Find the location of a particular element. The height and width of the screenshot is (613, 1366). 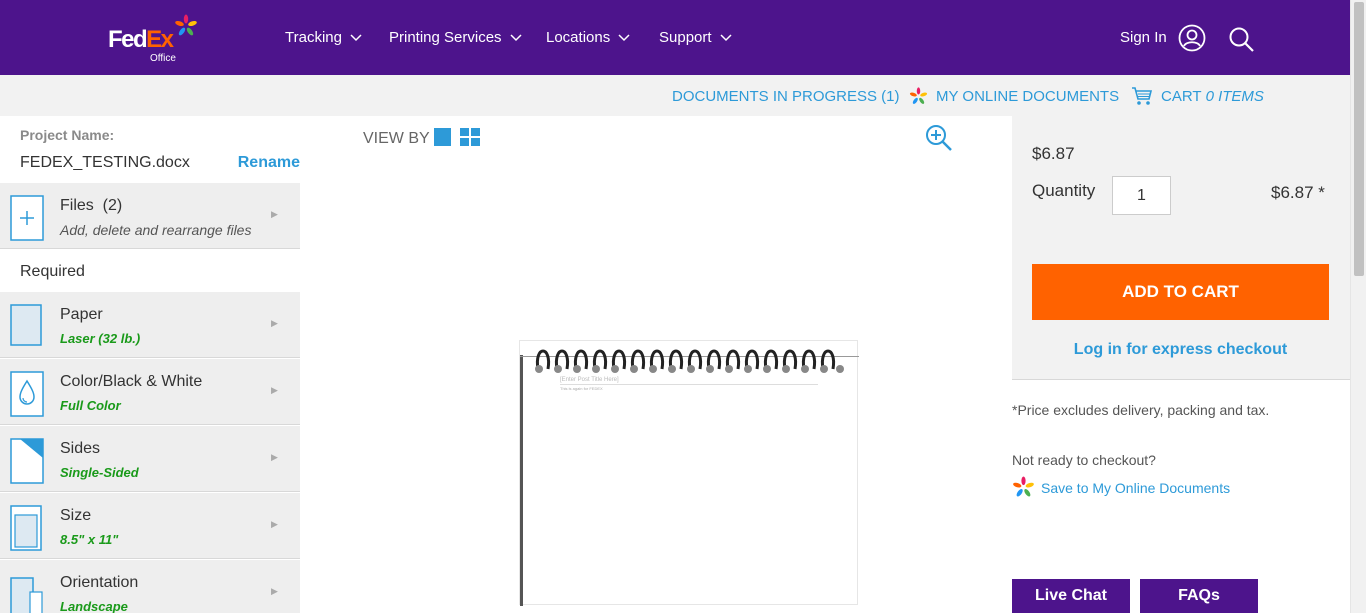

paper-icon is located at coordinates (26, 325).